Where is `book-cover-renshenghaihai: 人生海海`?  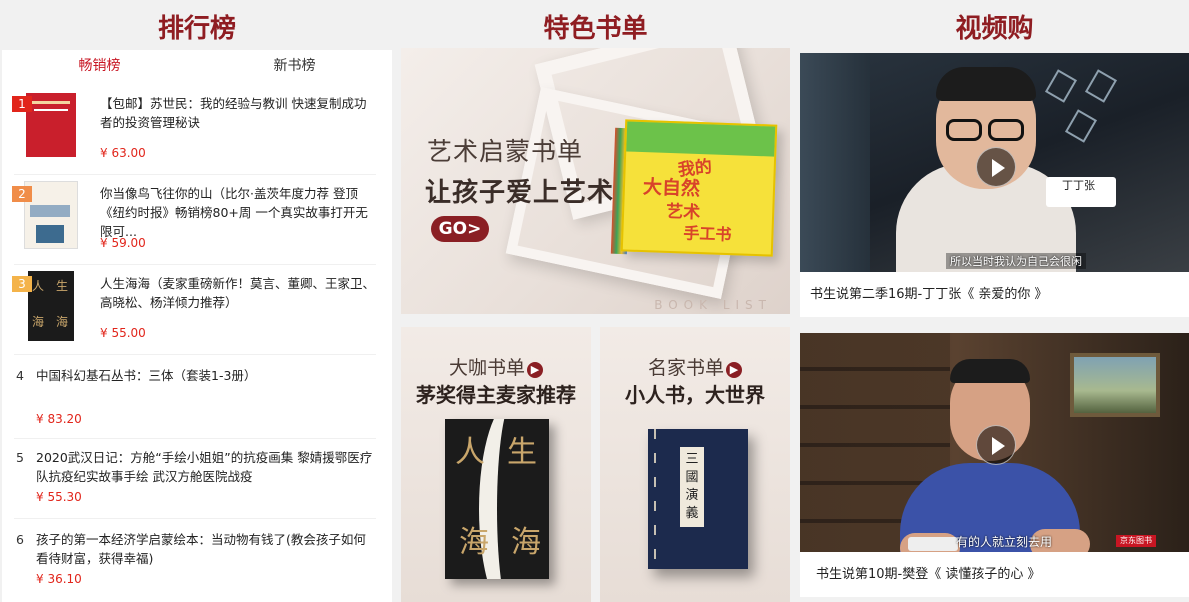 book-cover-renshenghaihai: 人生海海 is located at coordinates (497, 499).